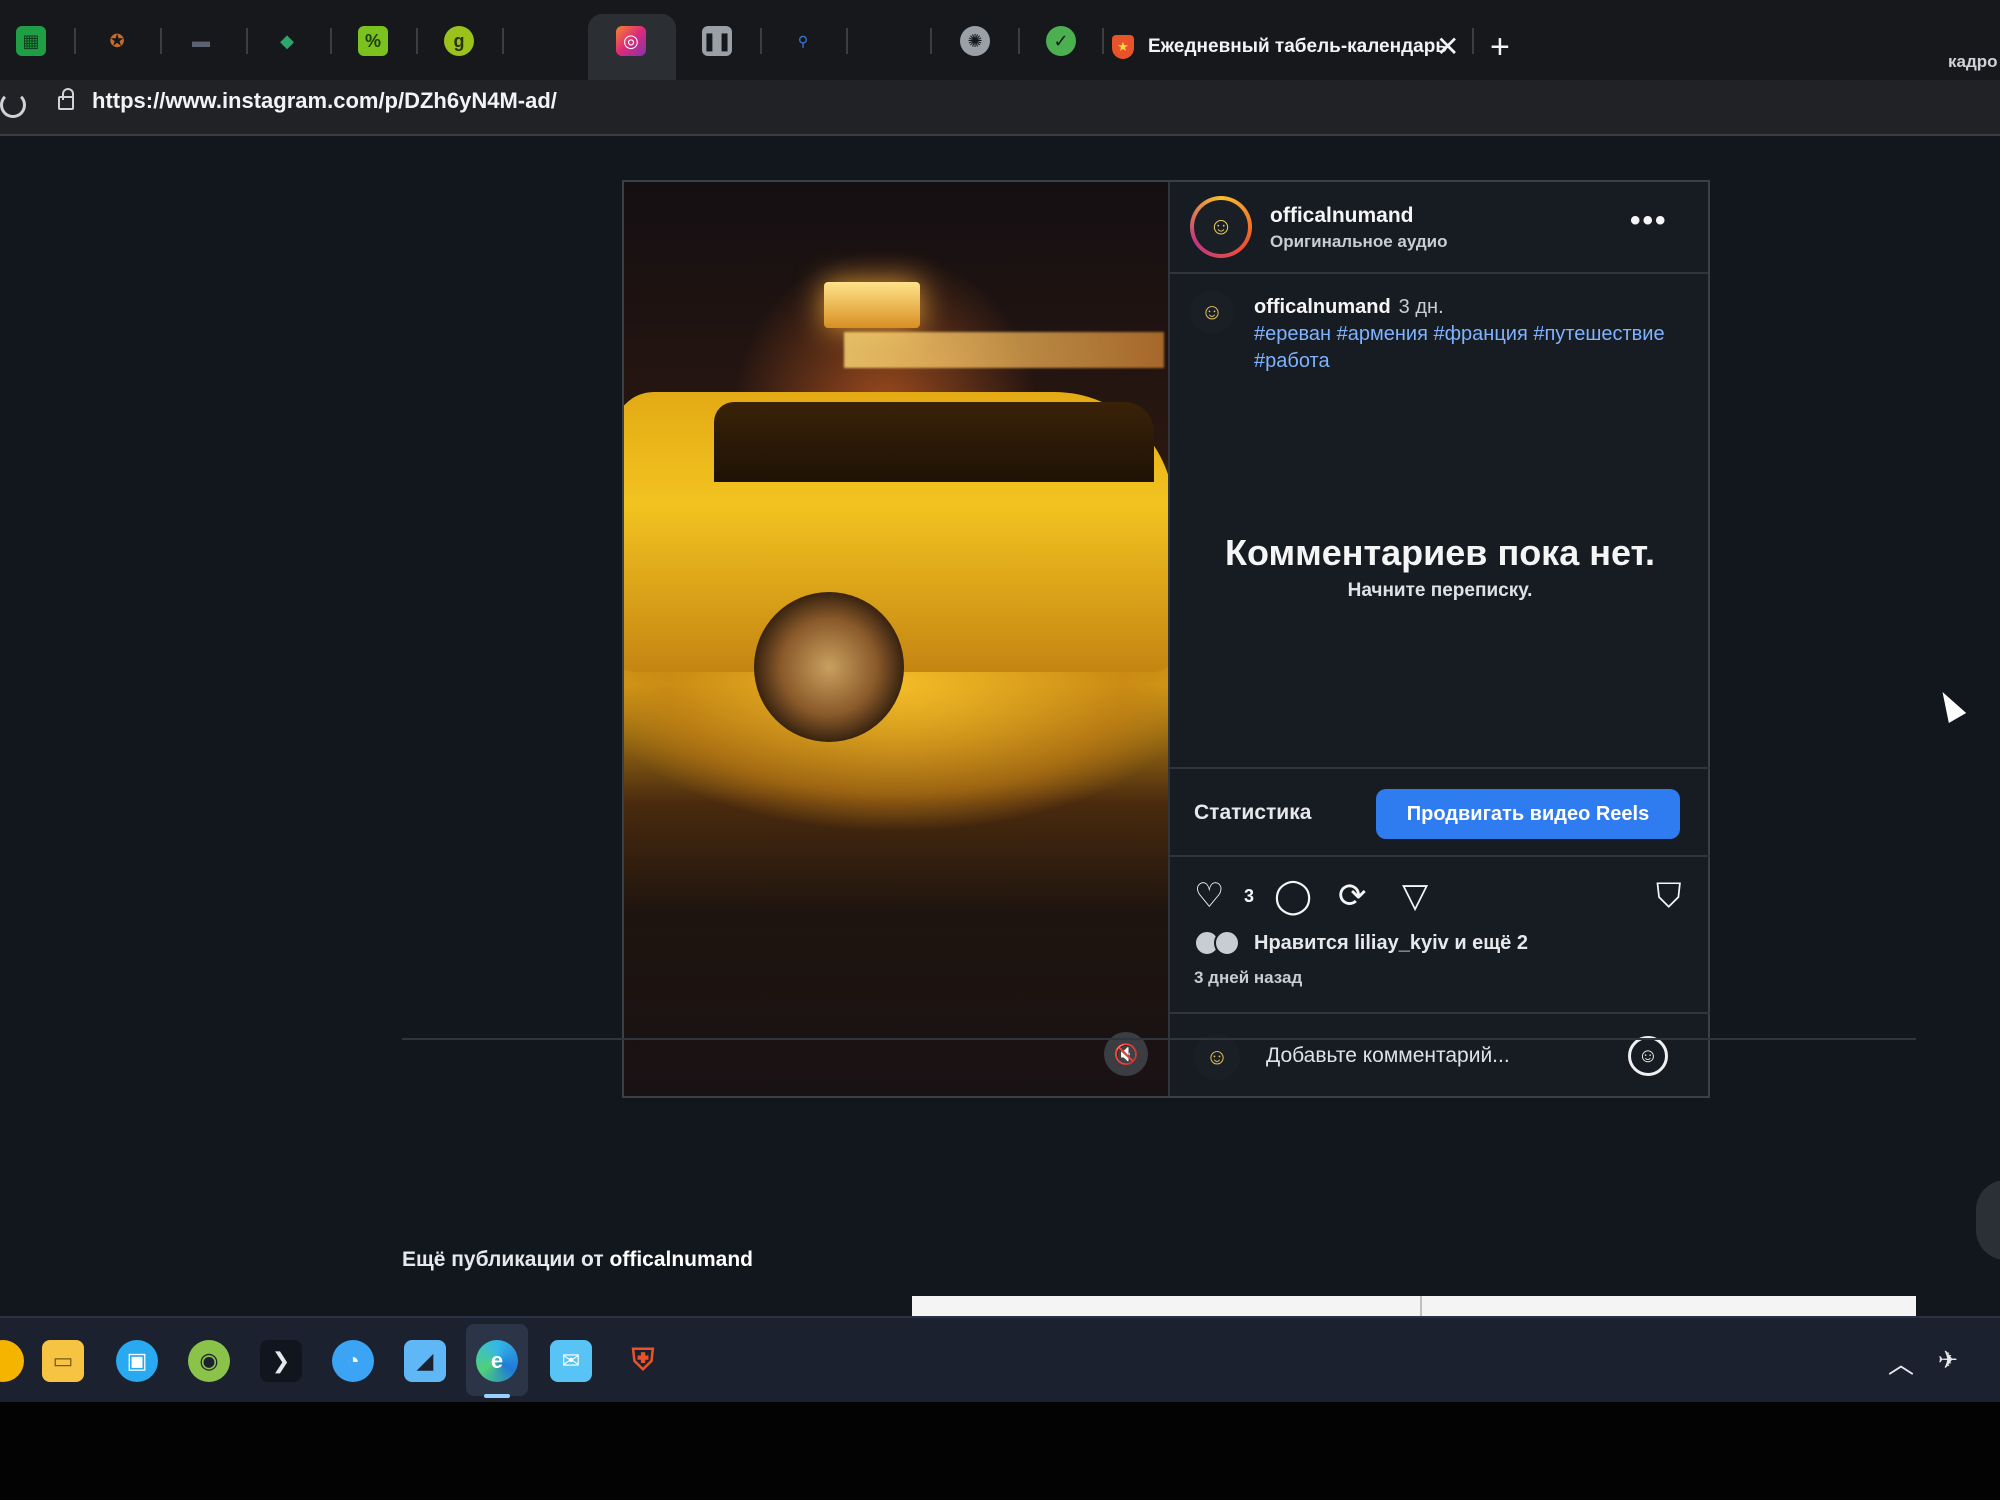 The height and width of the screenshot is (1500, 2000). What do you see at coordinates (1249, 896) in the screenshot?
I see `like-count: 3` at bounding box center [1249, 896].